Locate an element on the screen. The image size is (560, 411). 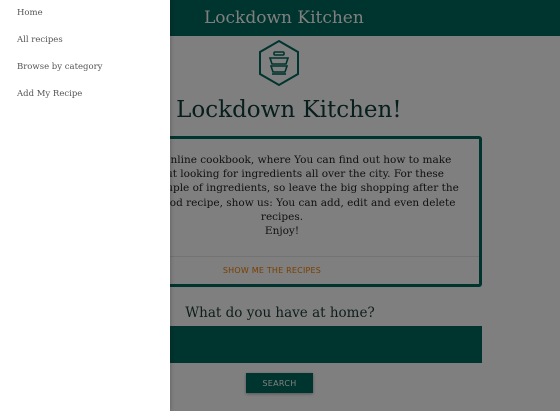
sidenav-item-all-recipes: All recipes is located at coordinates (85, 40).